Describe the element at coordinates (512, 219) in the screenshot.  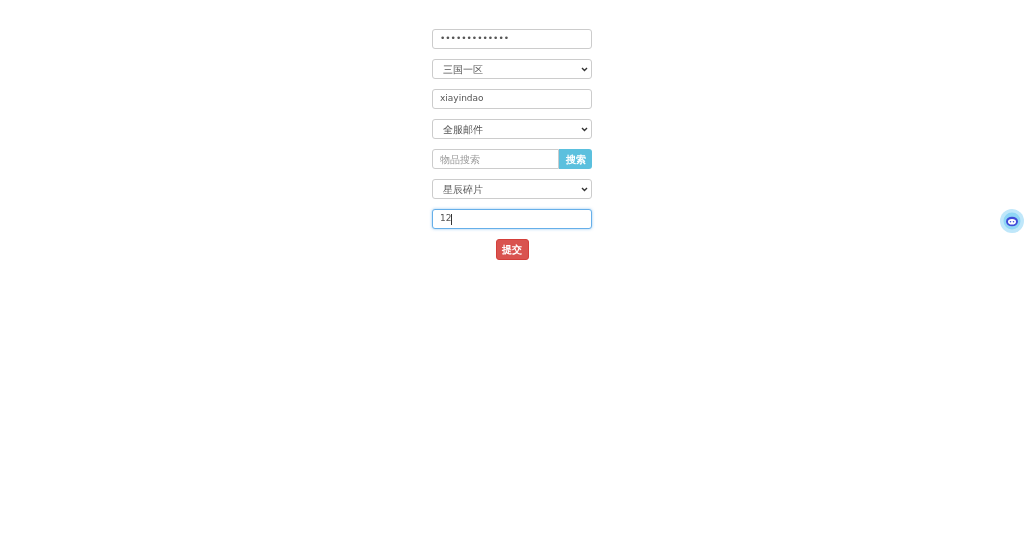
I see `text-field: 12` at that location.